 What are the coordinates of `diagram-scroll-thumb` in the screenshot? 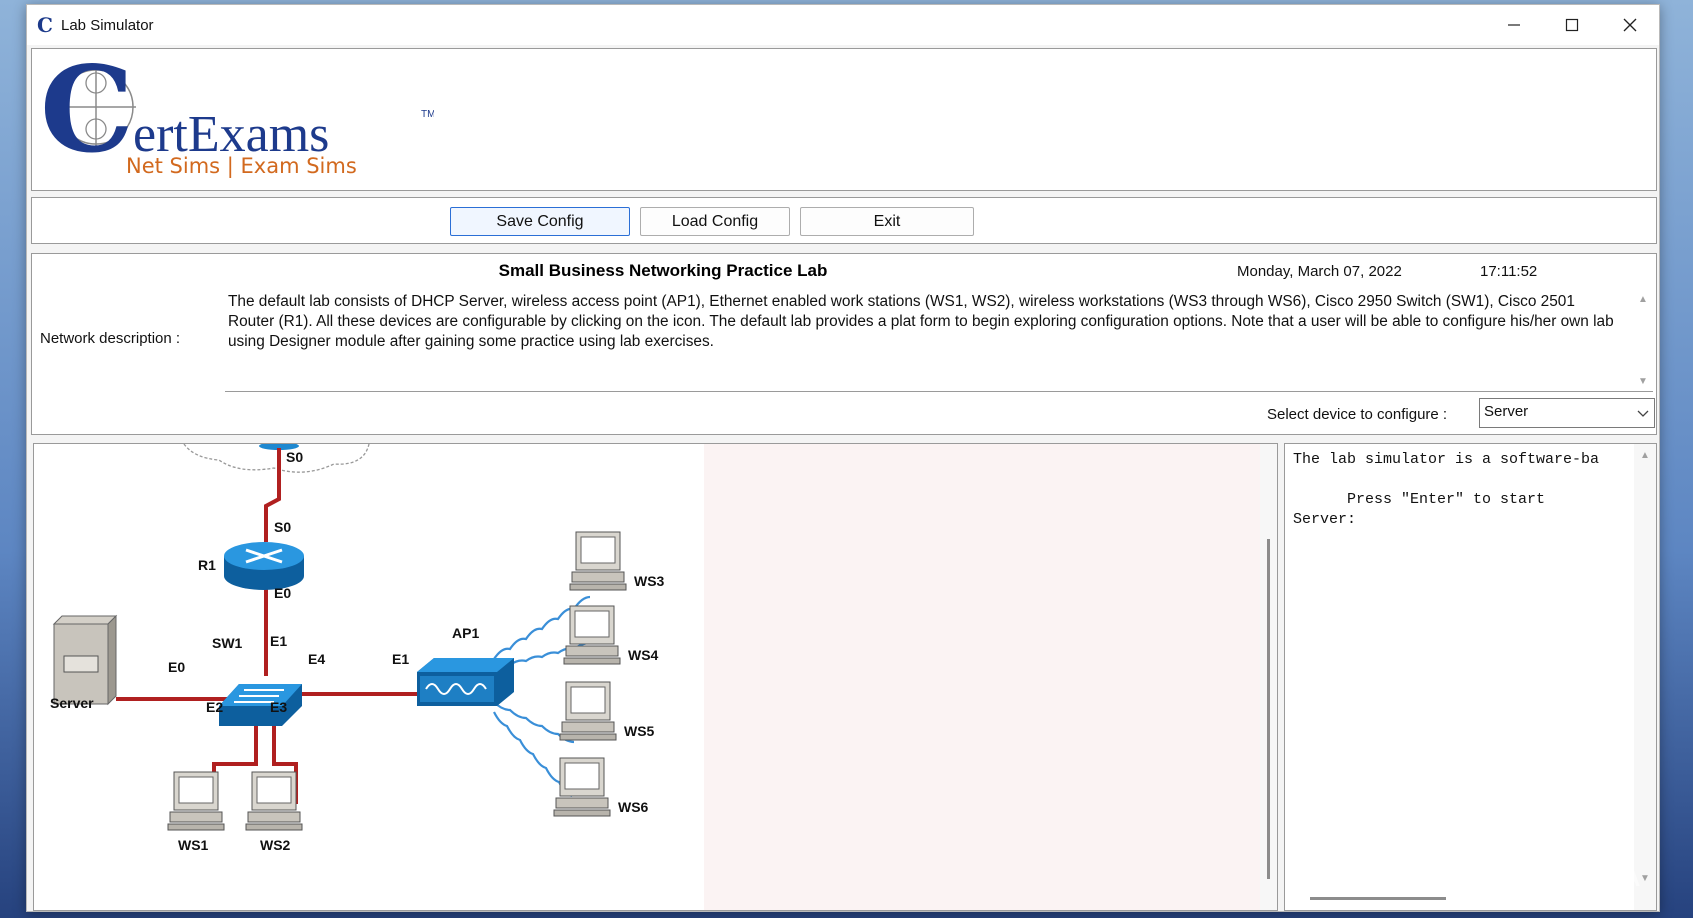 It's located at (1268, 709).